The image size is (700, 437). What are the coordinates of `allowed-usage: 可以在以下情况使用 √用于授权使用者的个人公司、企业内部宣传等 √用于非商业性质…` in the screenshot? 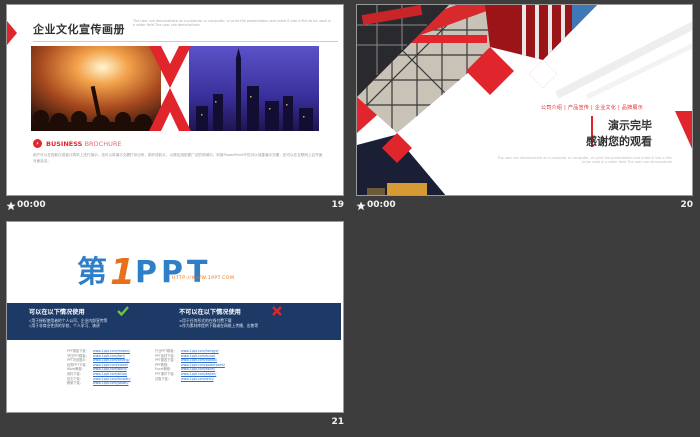 It's located at (68, 318).